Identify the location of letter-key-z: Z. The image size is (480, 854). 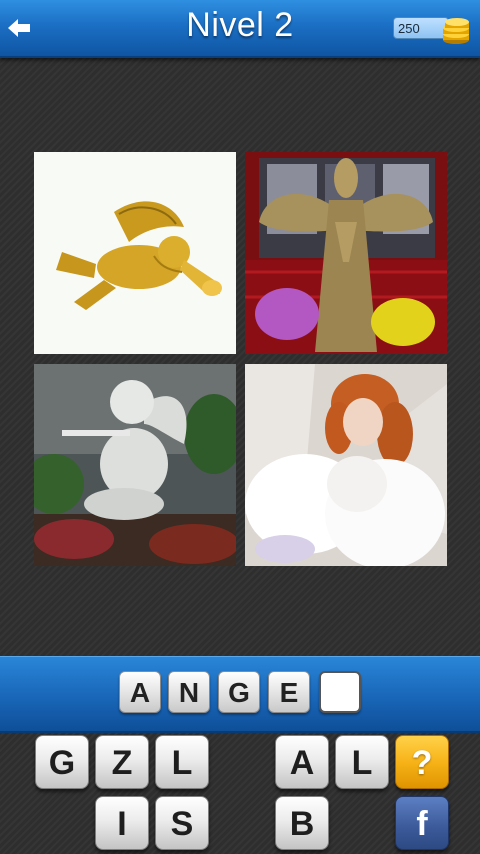
(122, 762).